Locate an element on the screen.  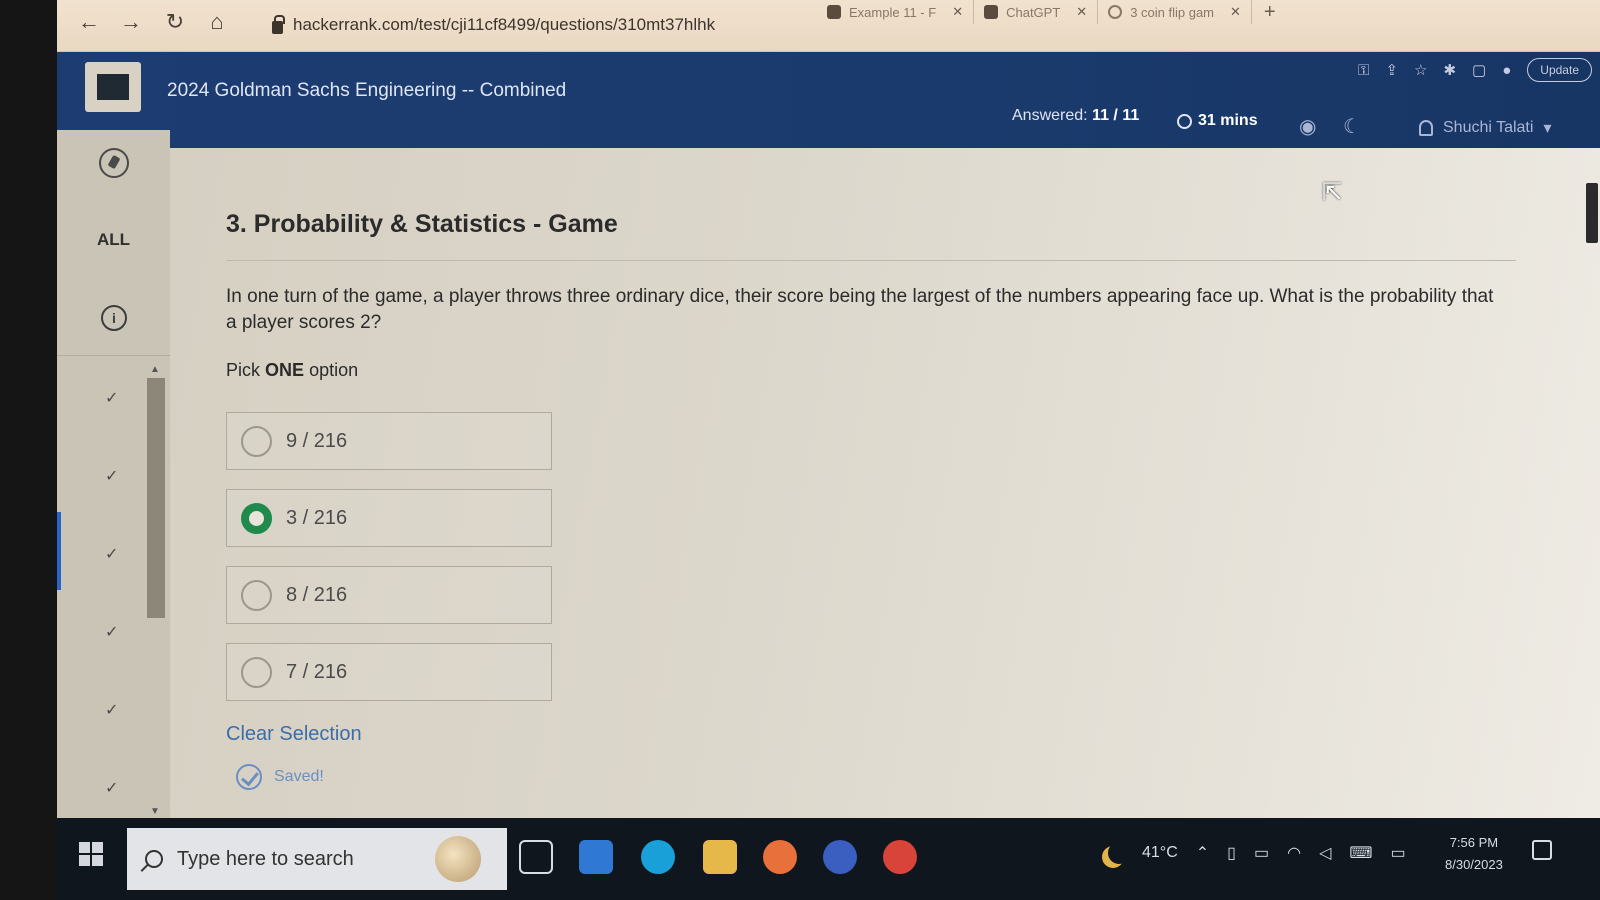
sidebar-scrollbar is located at coordinates (156, 498).